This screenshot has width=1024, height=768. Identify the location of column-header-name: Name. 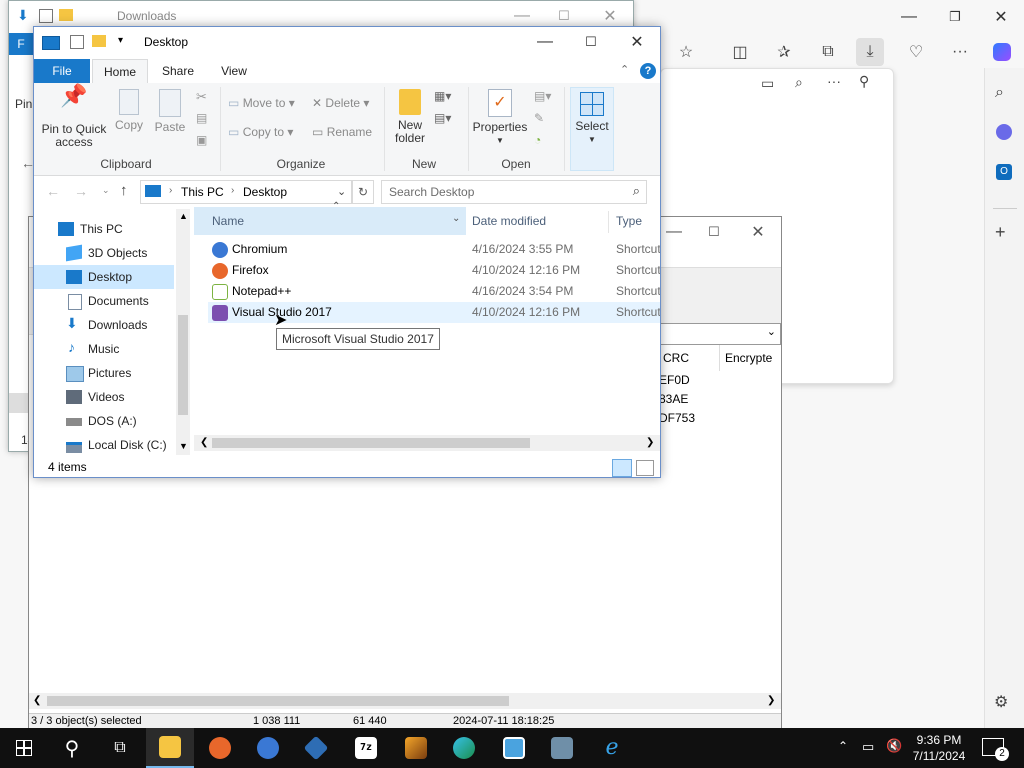
(330, 221).